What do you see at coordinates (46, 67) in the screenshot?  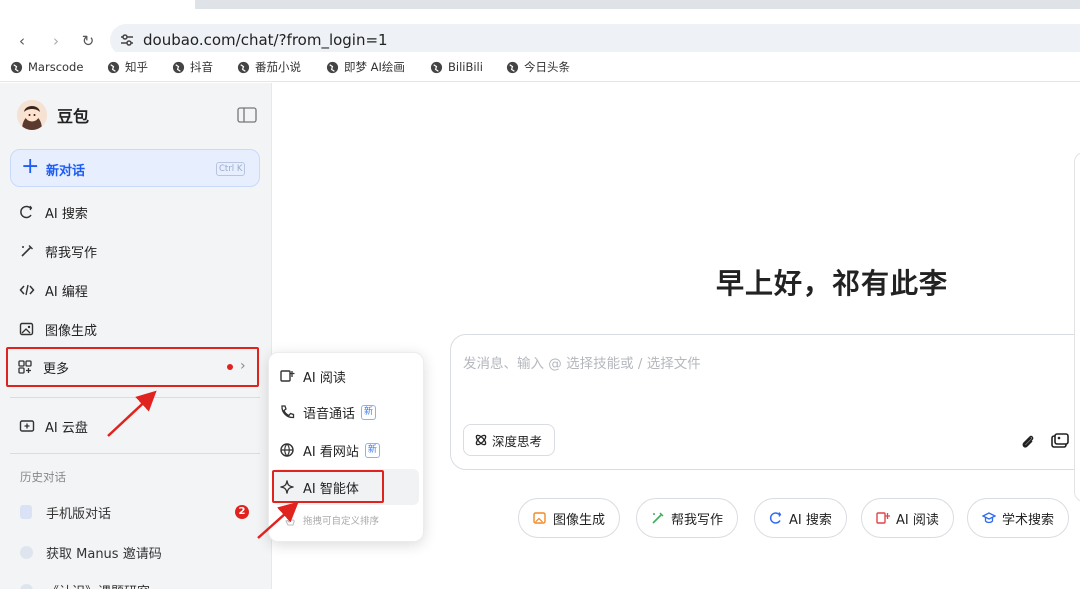 I see `bookmark-marscode: Marscode` at bounding box center [46, 67].